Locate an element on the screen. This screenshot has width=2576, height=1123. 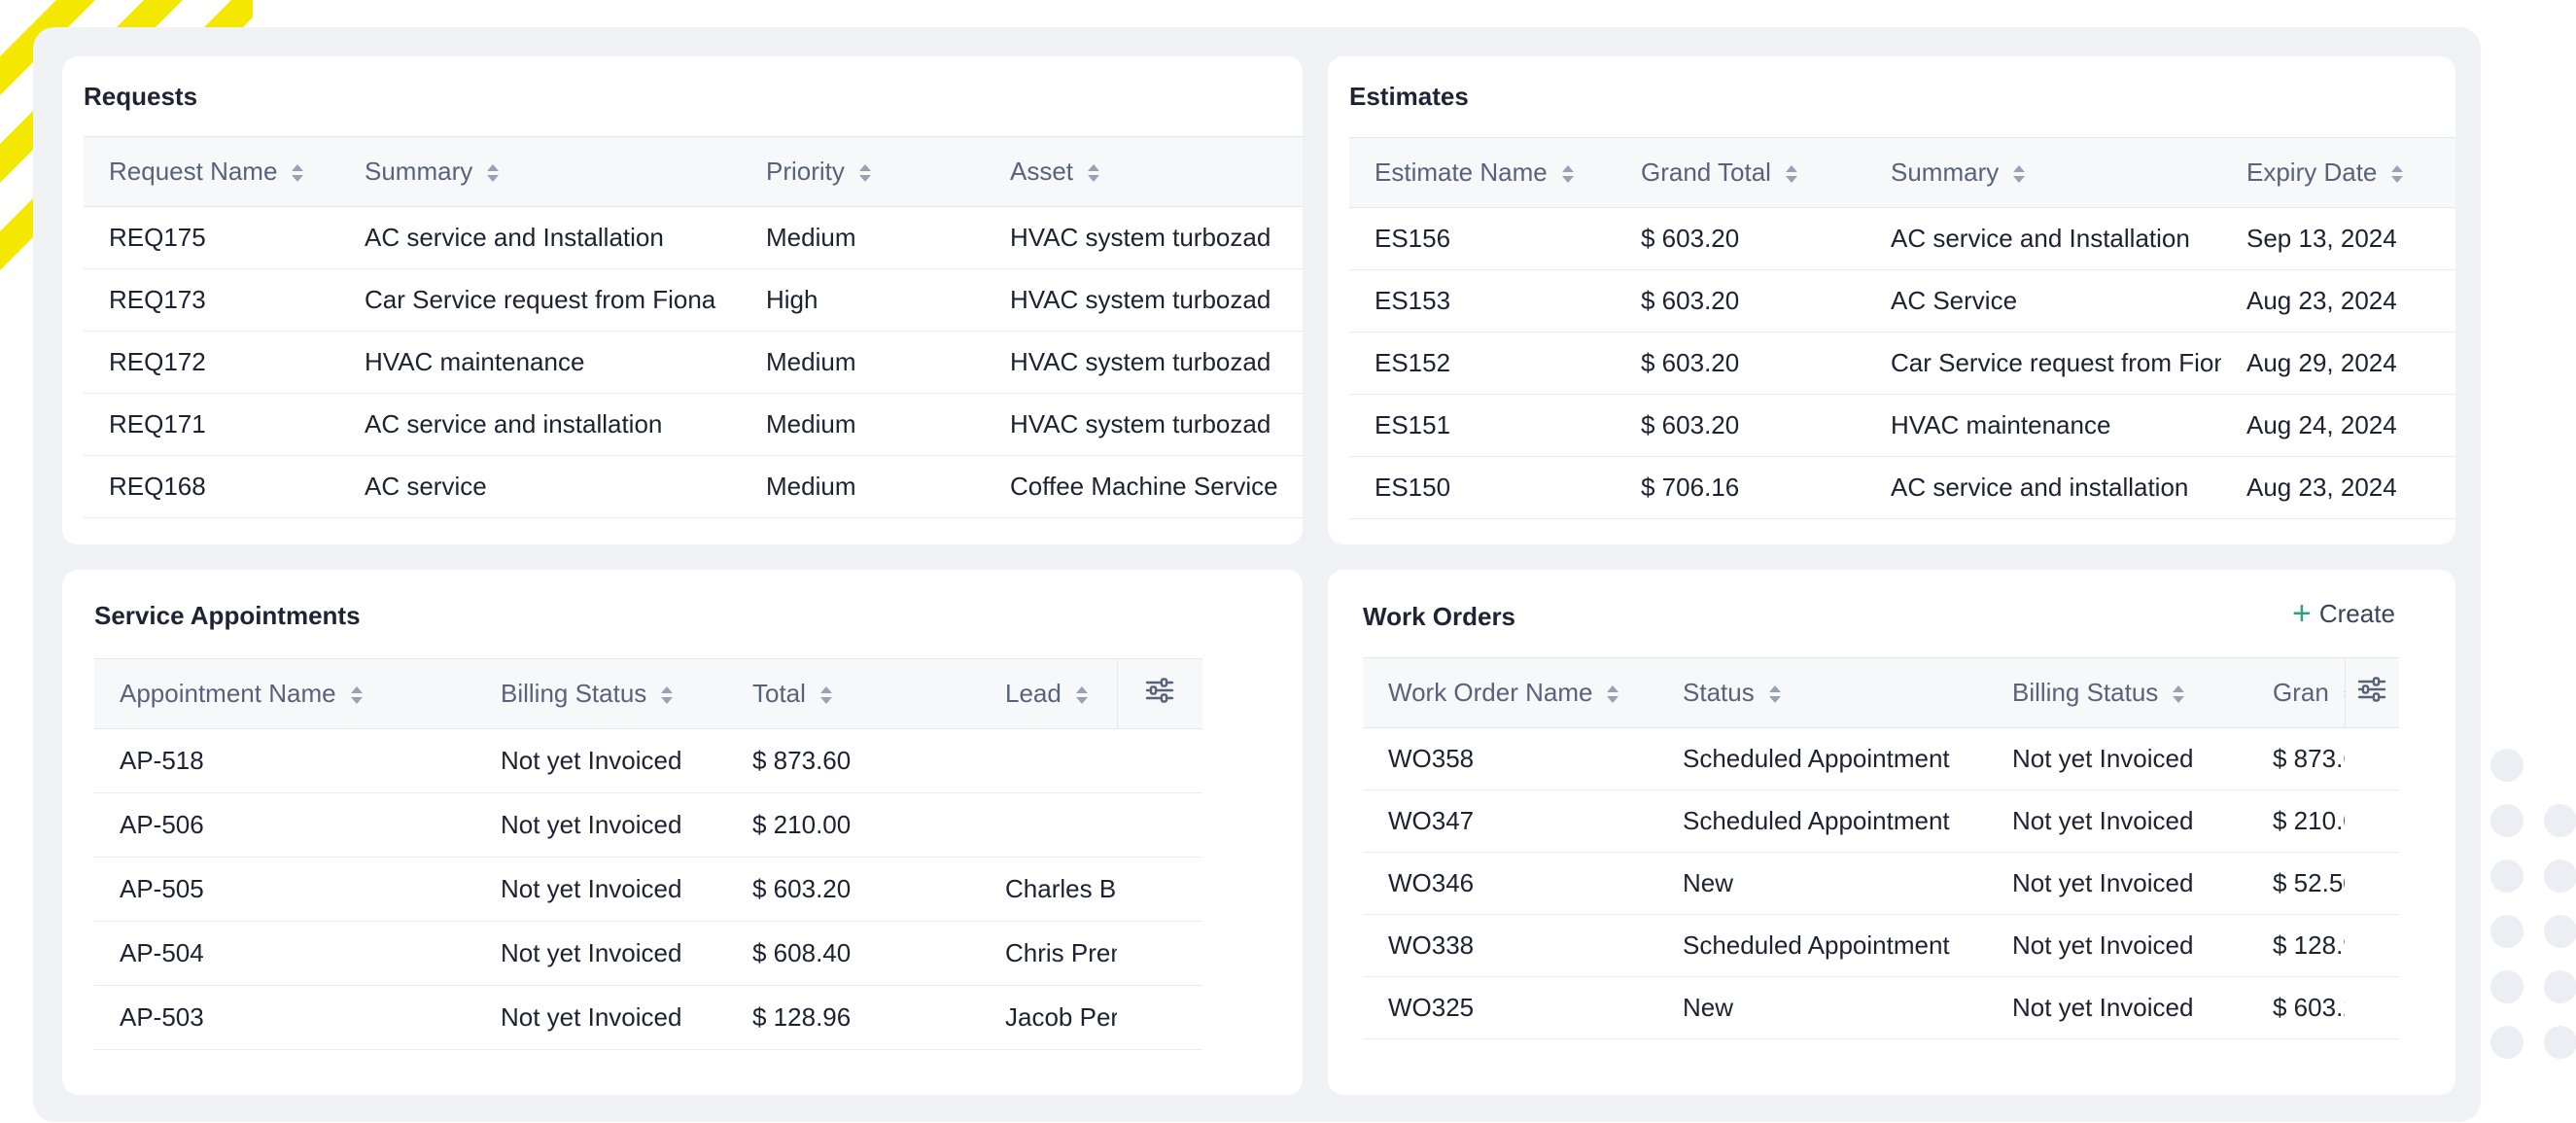
column-header: Grand Total is located at coordinates (1740, 172).